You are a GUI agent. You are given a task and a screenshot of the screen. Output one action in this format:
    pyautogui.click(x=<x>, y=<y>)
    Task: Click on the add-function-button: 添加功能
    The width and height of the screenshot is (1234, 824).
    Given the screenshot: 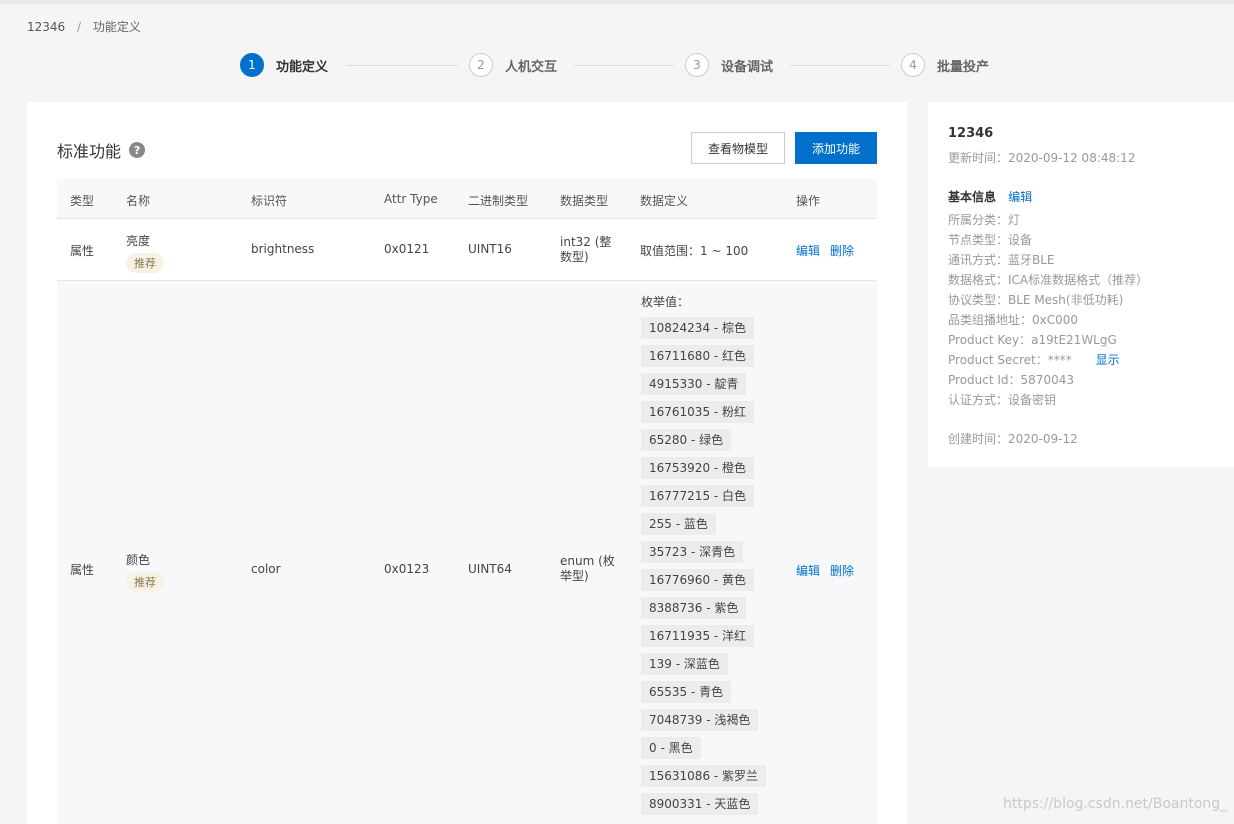 What is the action you would take?
    pyautogui.click(x=836, y=148)
    